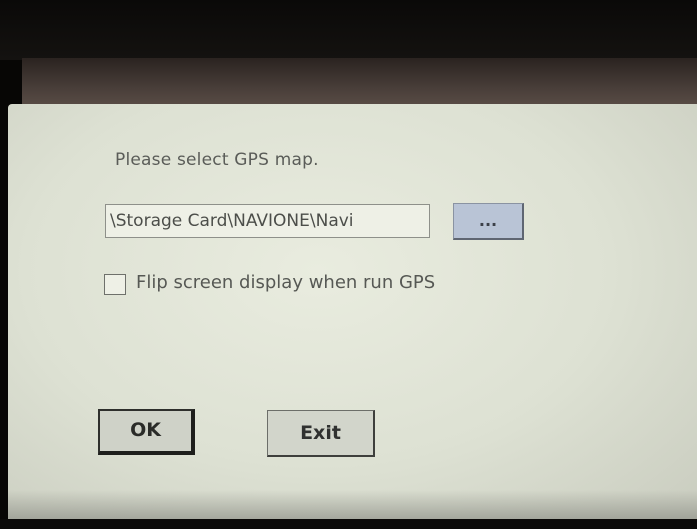  I want to click on device-bezel-bottom, so click(348, 524).